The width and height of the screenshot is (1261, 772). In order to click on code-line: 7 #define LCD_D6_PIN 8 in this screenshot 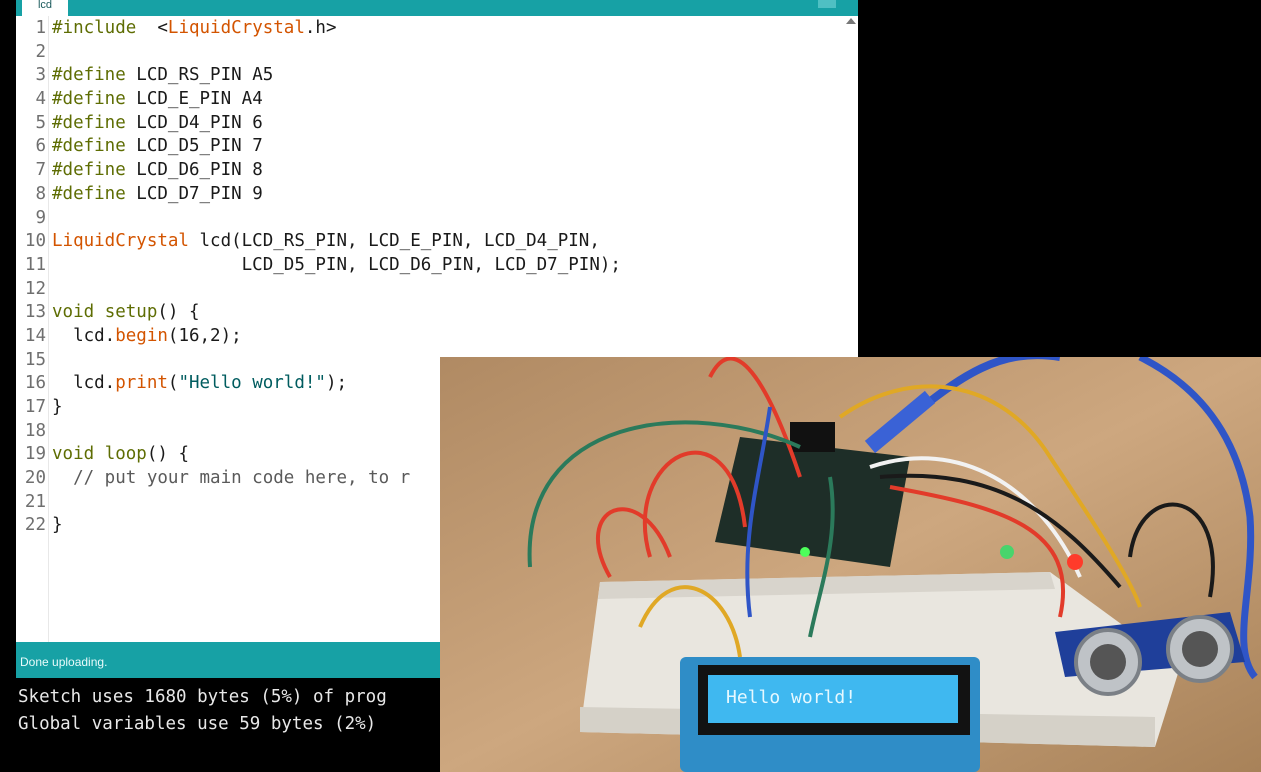, I will do `click(437, 171)`.